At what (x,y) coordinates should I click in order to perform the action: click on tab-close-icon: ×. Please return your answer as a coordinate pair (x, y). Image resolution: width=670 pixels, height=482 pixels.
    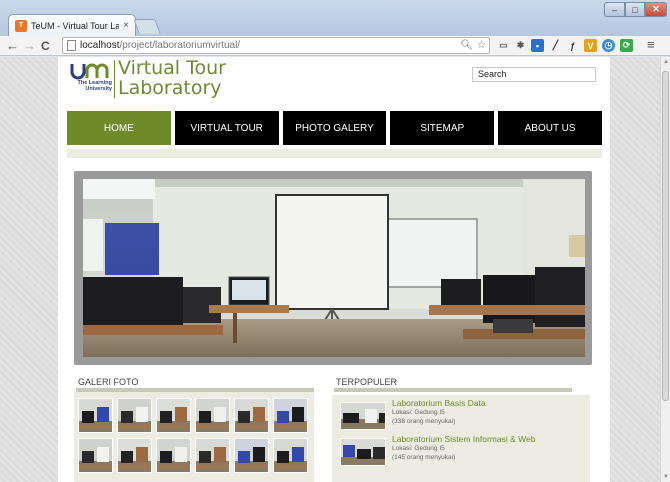
    Looking at the image, I should click on (126, 25).